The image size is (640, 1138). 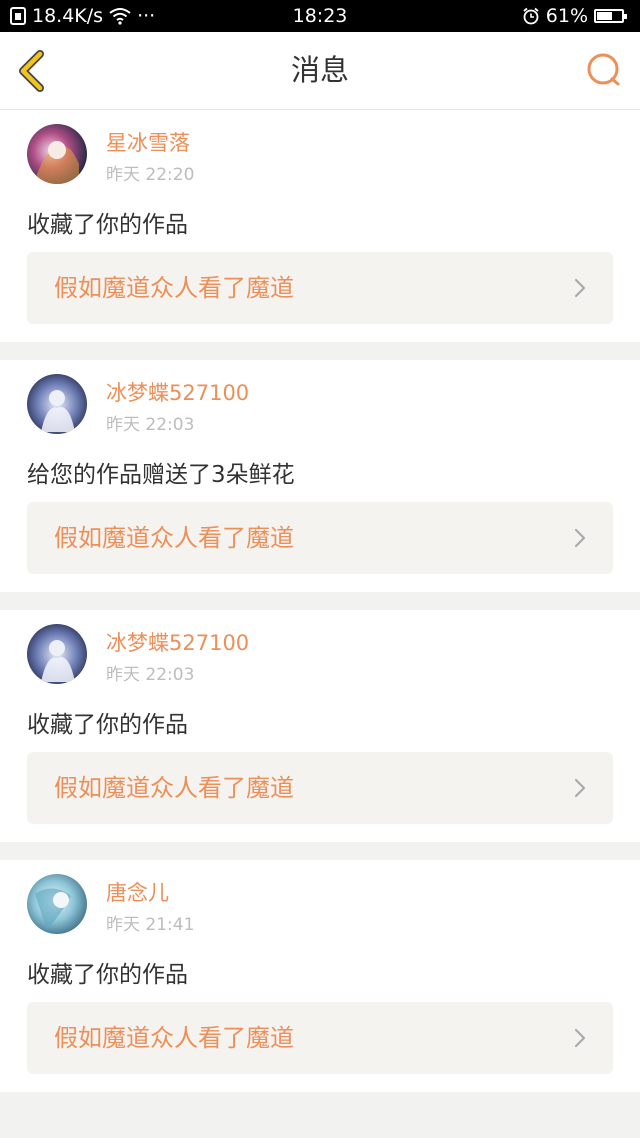 I want to click on battery-percent: 61%, so click(x=566, y=16).